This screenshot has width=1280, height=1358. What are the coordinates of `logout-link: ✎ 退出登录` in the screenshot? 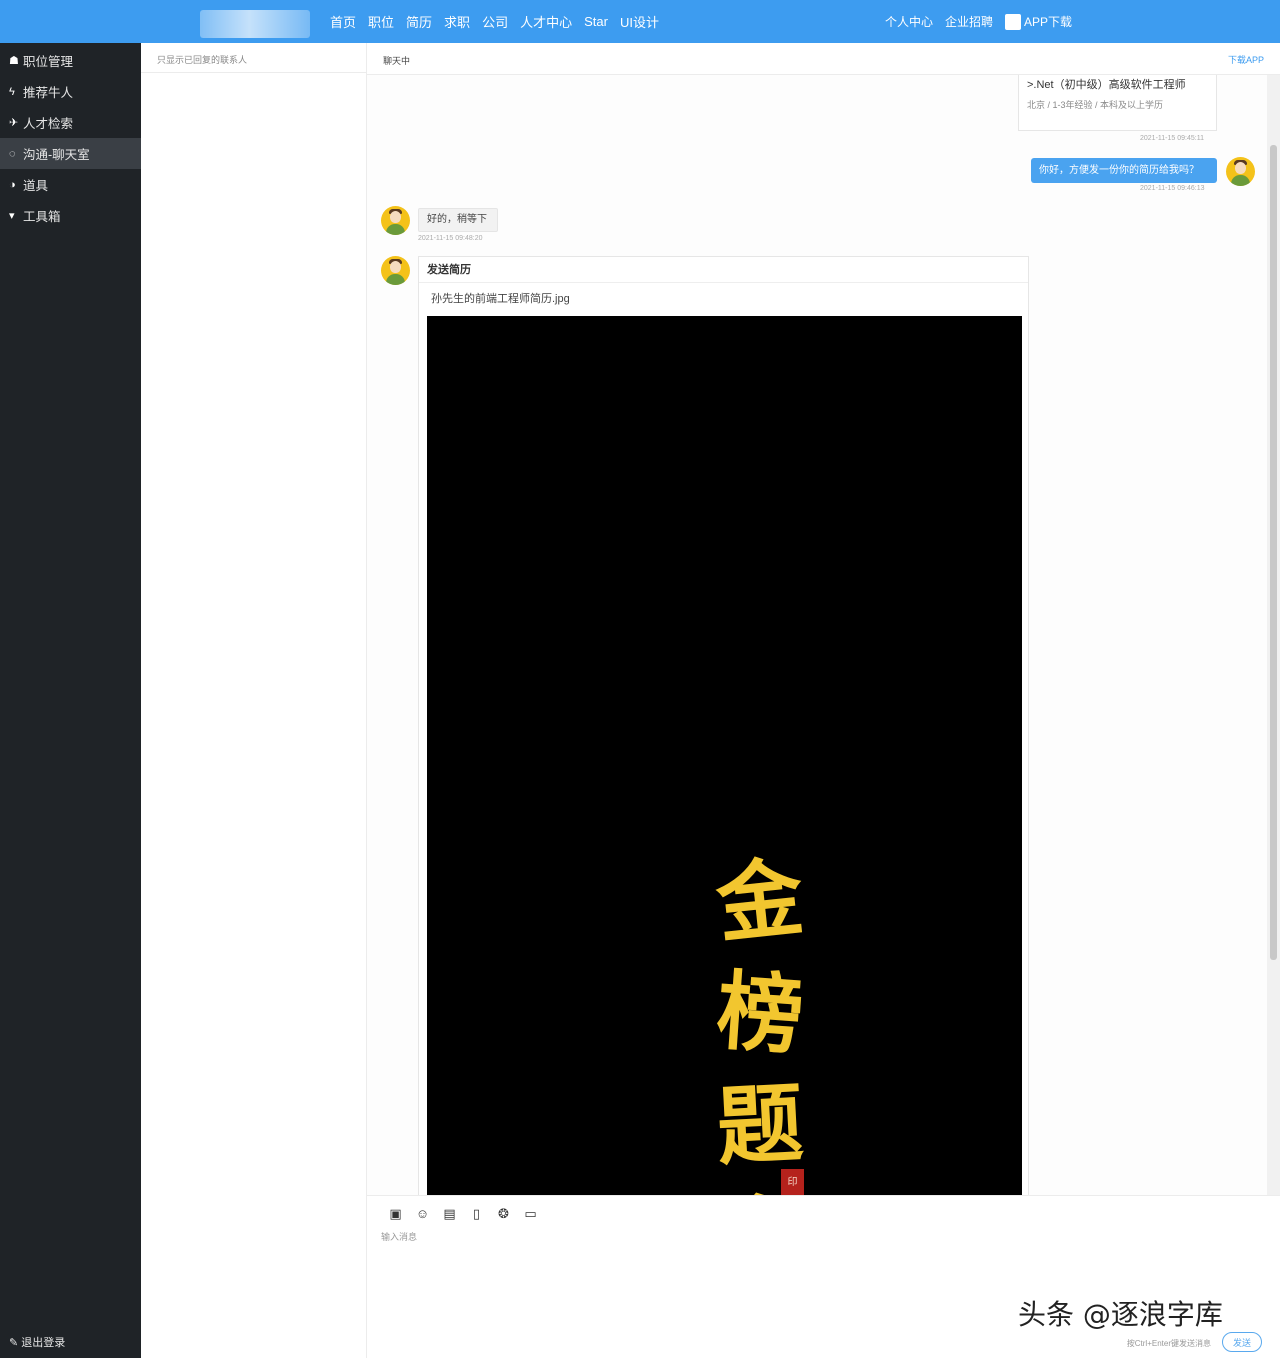 It's located at (37, 1342).